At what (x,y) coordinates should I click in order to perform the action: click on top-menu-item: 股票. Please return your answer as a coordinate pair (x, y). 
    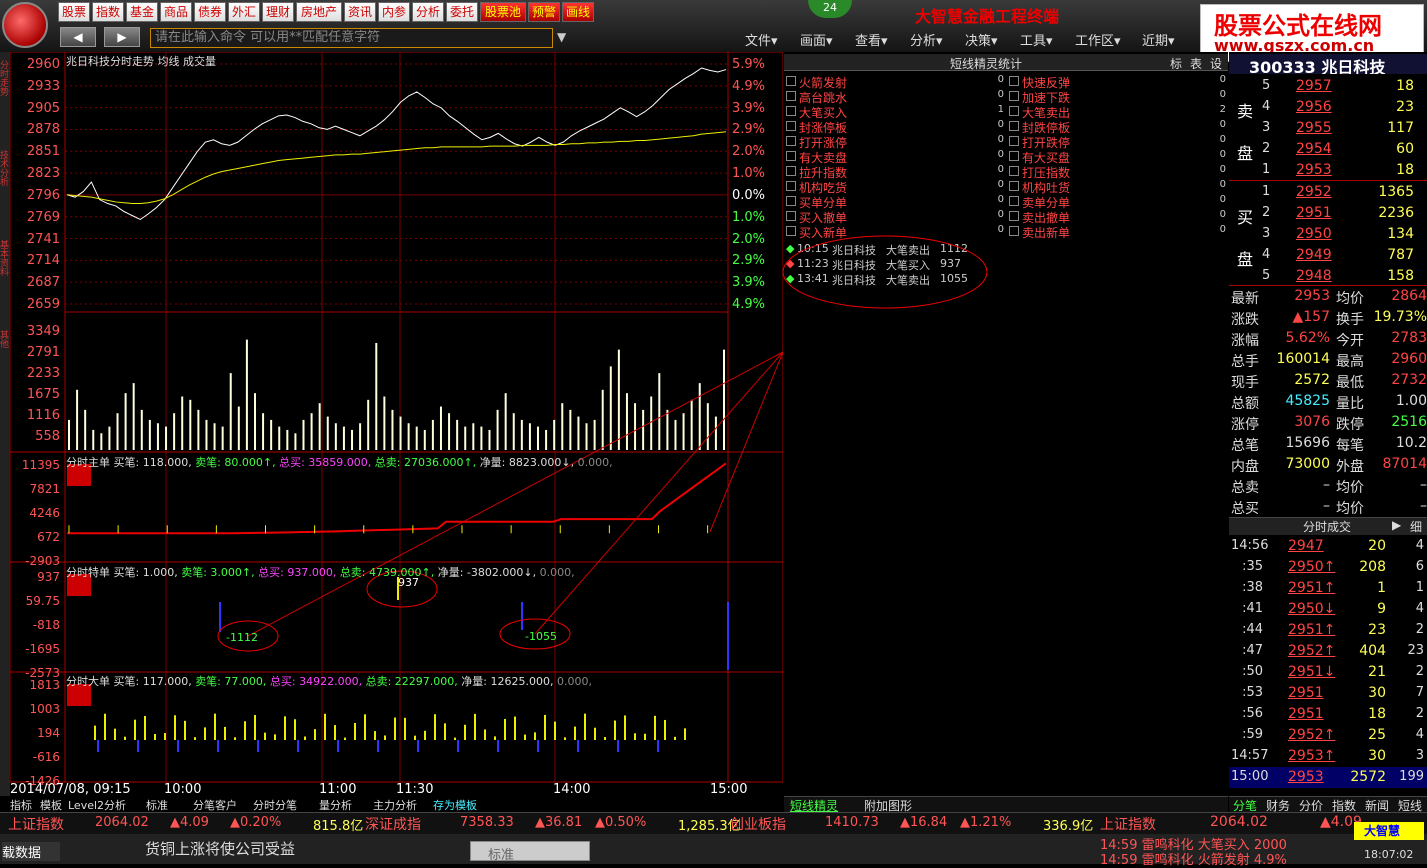
    Looking at the image, I should click on (74, 12).